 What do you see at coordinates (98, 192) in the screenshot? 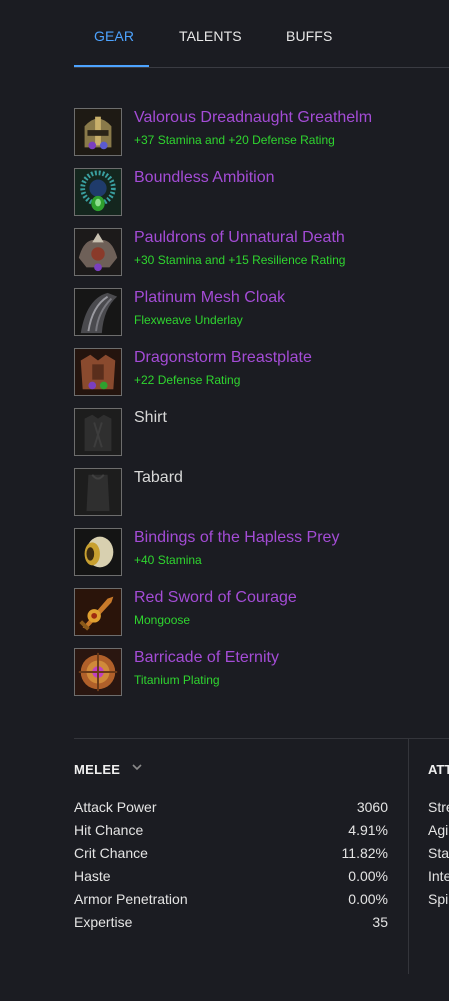
I see `amulet-icon` at bounding box center [98, 192].